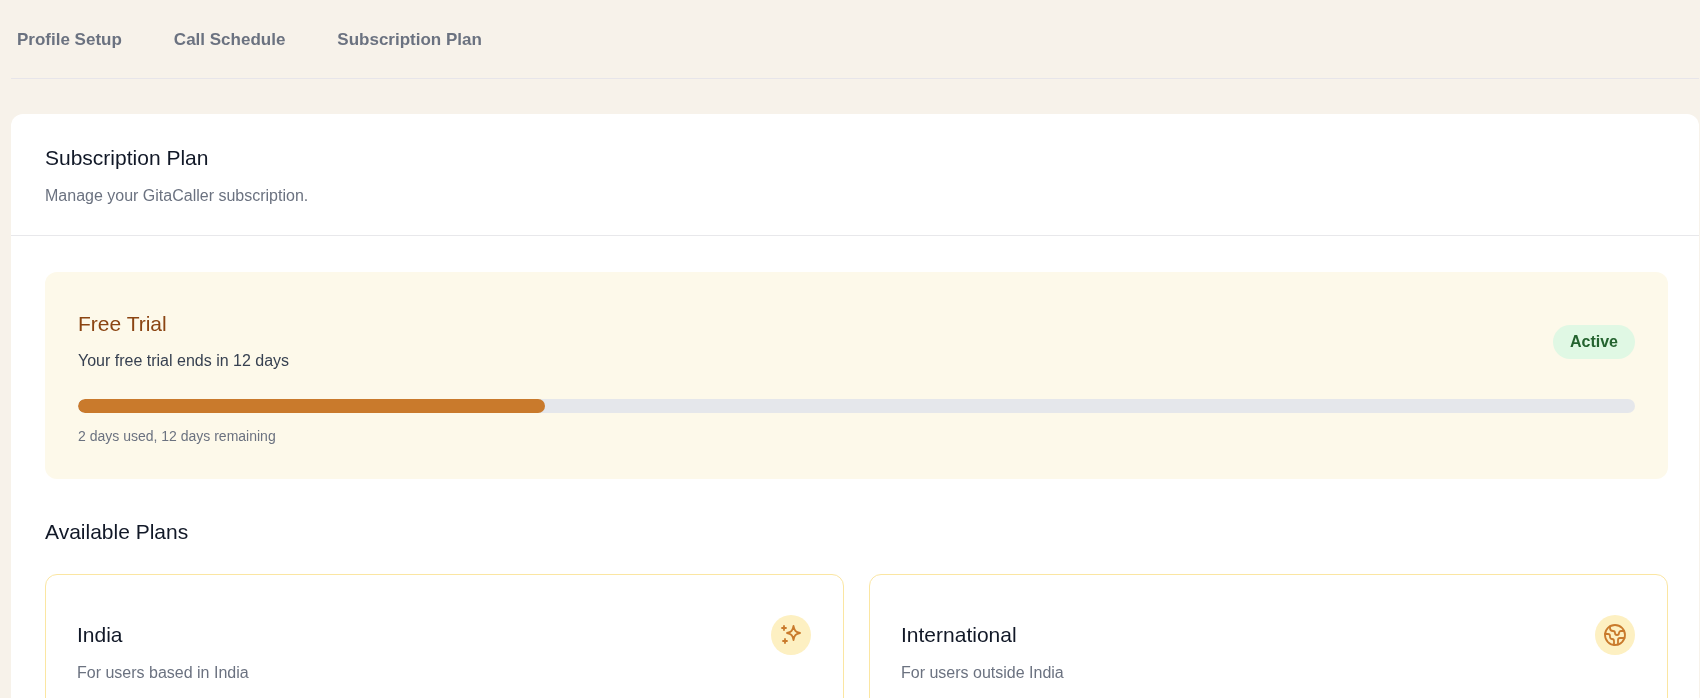 The width and height of the screenshot is (1700, 698). What do you see at coordinates (229, 40) in the screenshot?
I see `tab: Call Schedule` at bounding box center [229, 40].